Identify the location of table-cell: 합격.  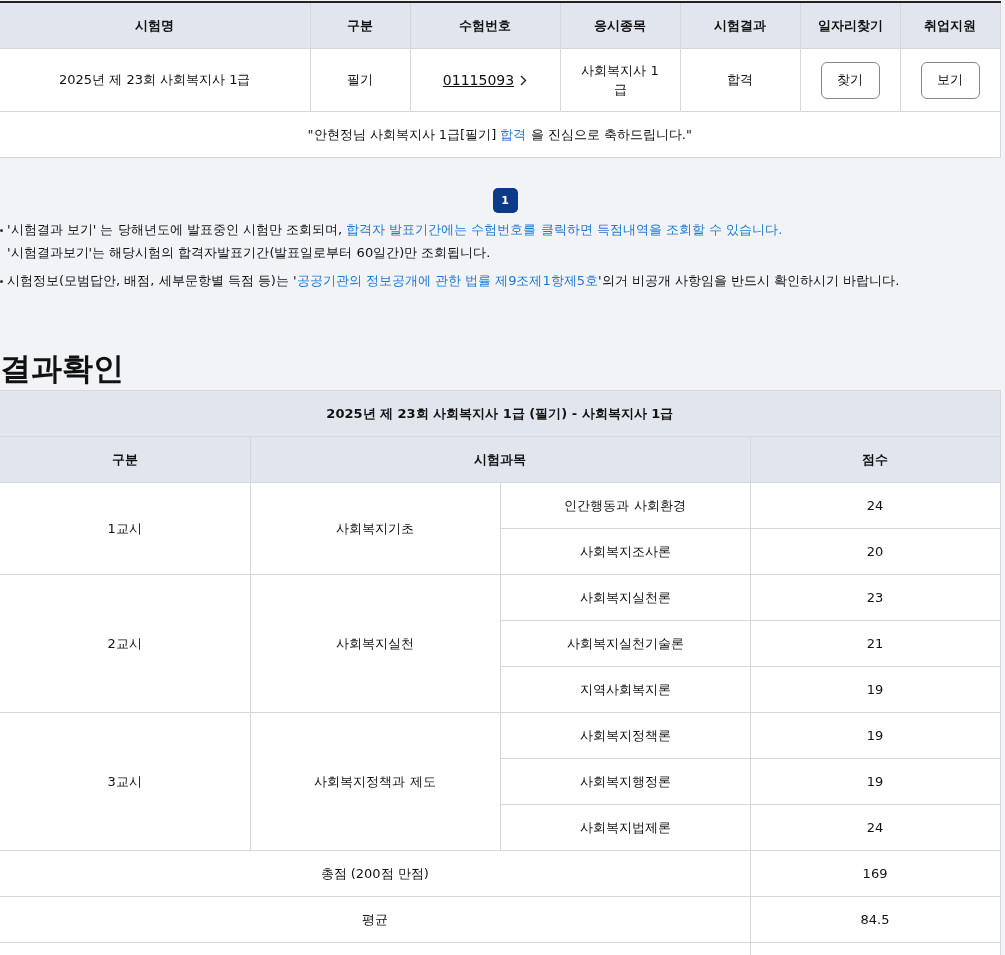
(740, 80).